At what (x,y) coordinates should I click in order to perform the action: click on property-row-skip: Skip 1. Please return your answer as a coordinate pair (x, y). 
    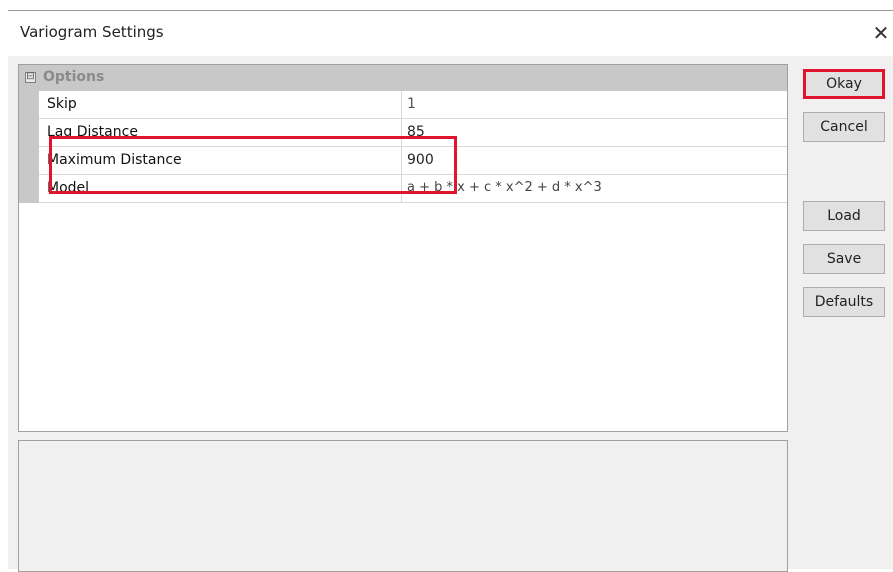
    Looking at the image, I should click on (413, 105).